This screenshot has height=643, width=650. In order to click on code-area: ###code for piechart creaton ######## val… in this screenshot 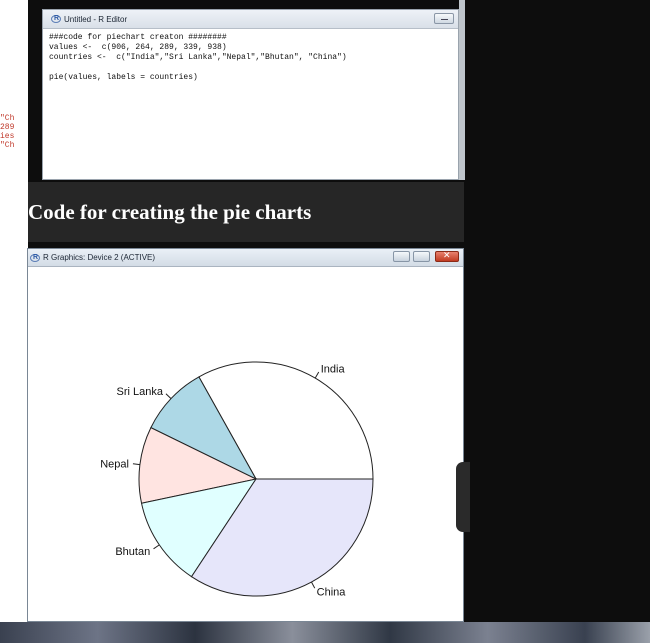, I will do `click(250, 58)`.